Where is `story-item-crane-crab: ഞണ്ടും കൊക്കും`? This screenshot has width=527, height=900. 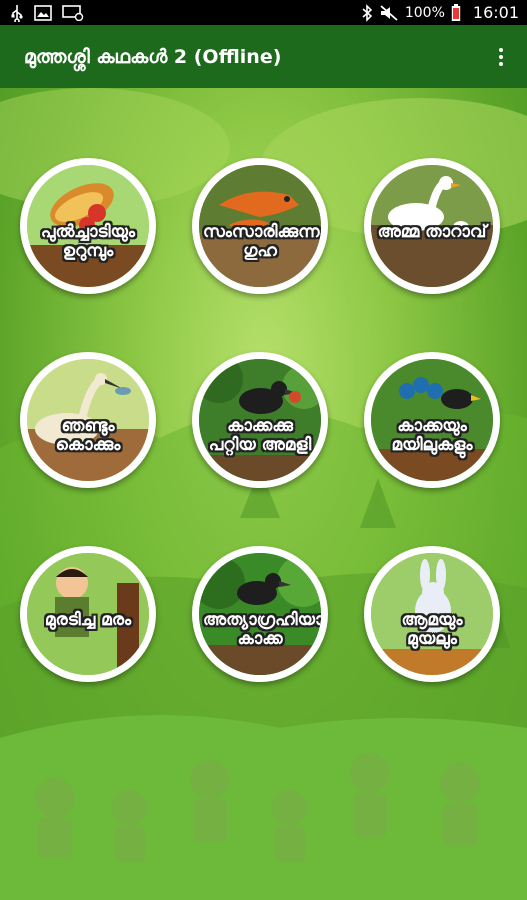
story-item-crane-crab: ഞണ്ടും കൊക്കും is located at coordinates (88, 420).